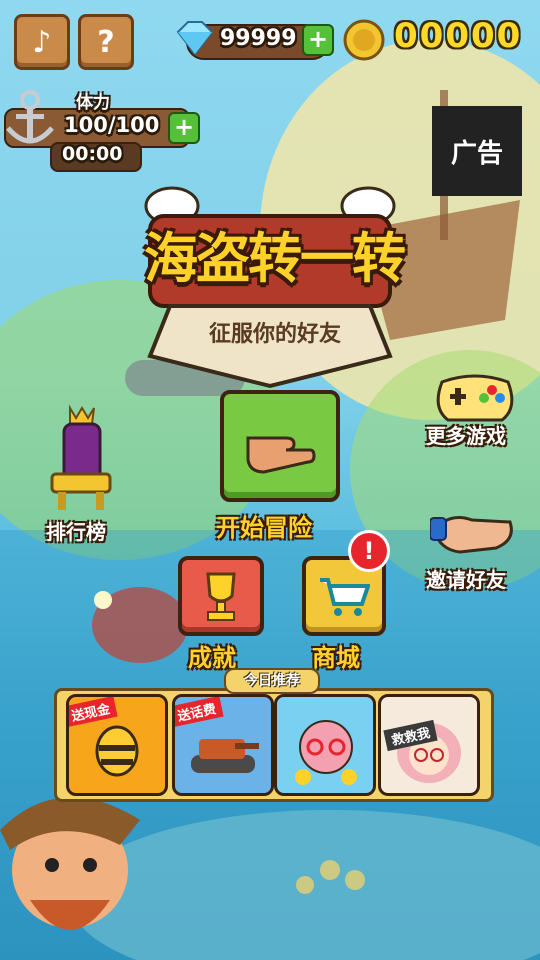 The width and height of the screenshot is (540, 960). I want to click on leaderboard-label: 排行榜, so click(76, 530).